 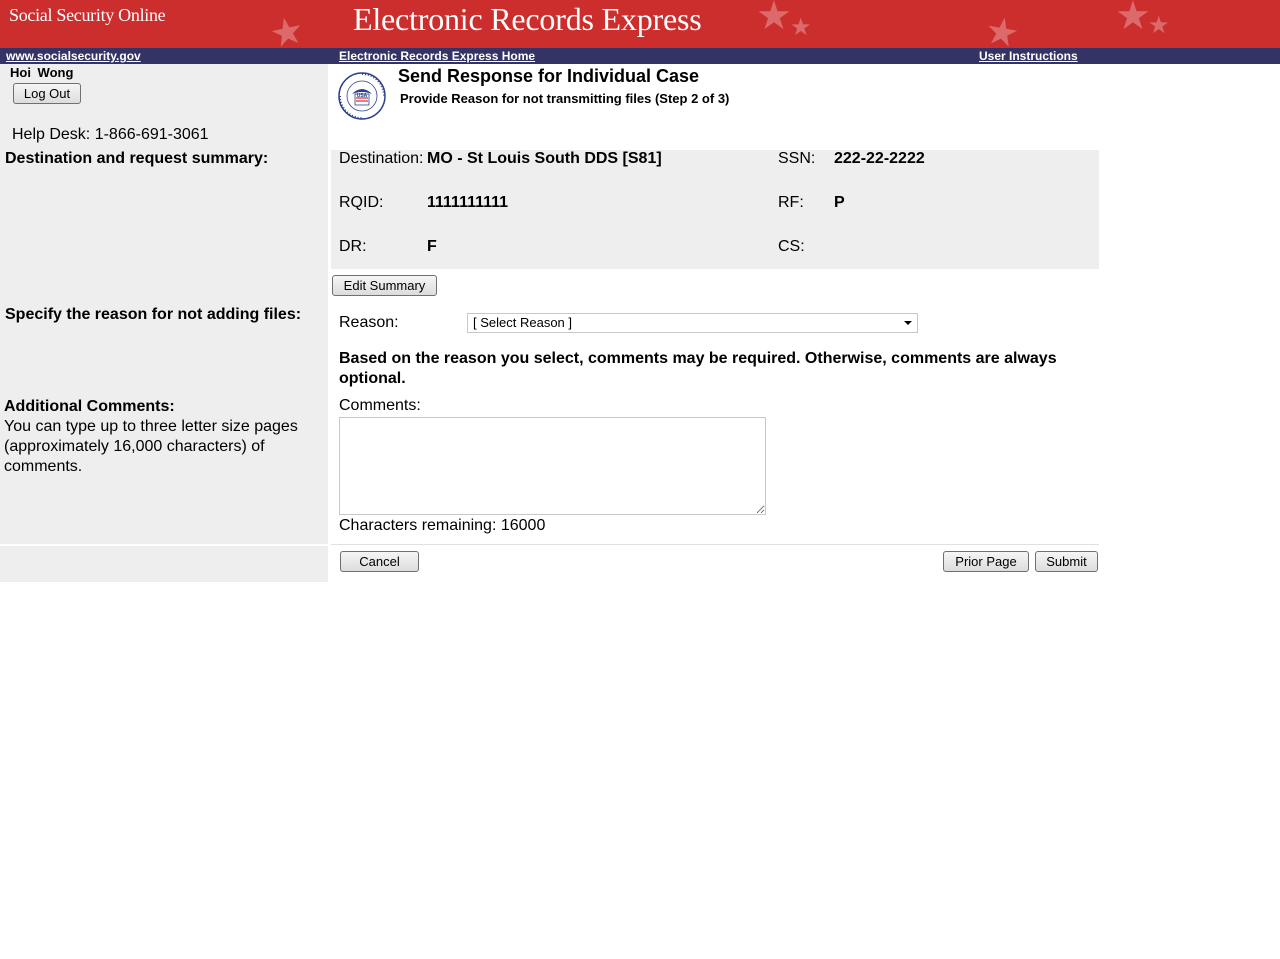 What do you see at coordinates (137, 158) in the screenshot?
I see `destination-summary-label: Destination and request summary:` at bounding box center [137, 158].